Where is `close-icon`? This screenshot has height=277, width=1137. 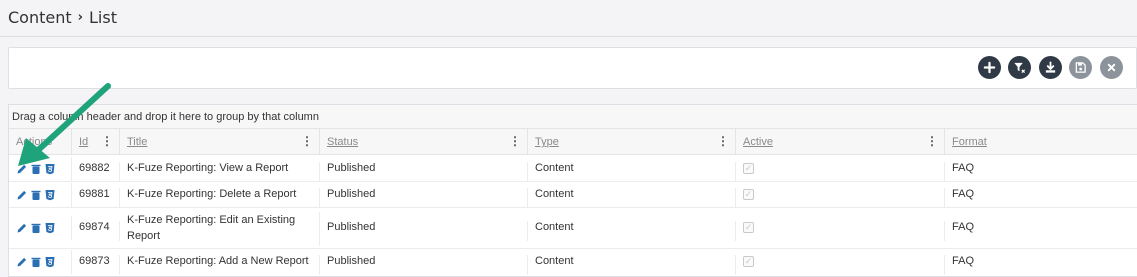
close-icon is located at coordinates (1111, 67).